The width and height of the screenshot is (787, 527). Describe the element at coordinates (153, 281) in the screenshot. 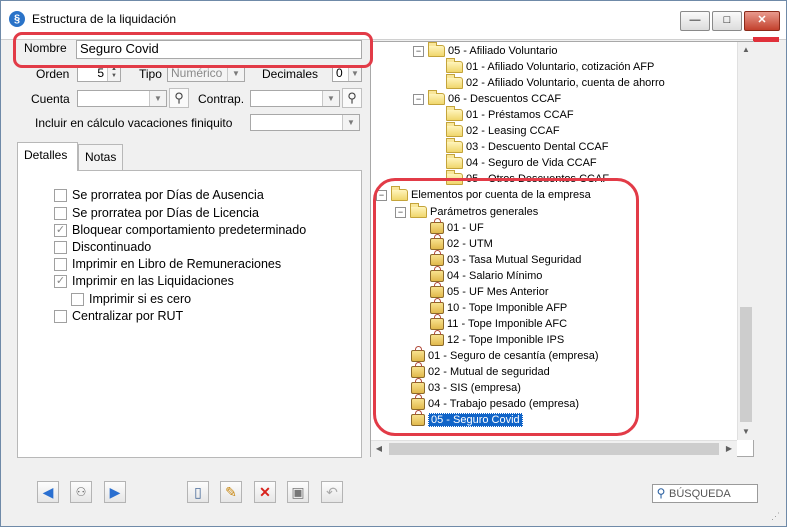

I see `checkbox-label: Imprimir en las Liquidaciones` at that location.